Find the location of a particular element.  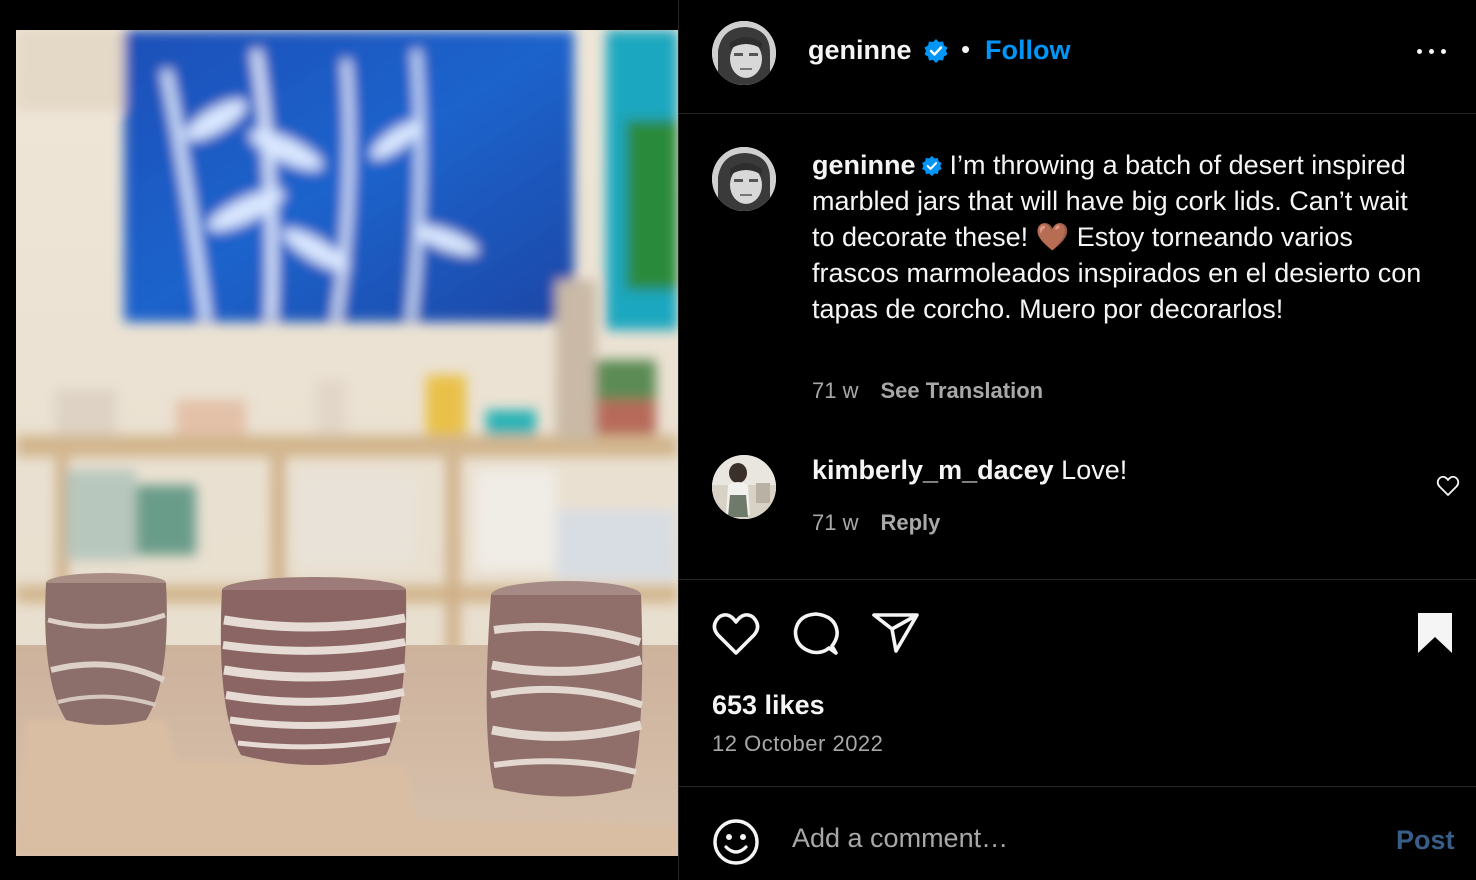

bookmark-icon is located at coordinates (1435, 633).